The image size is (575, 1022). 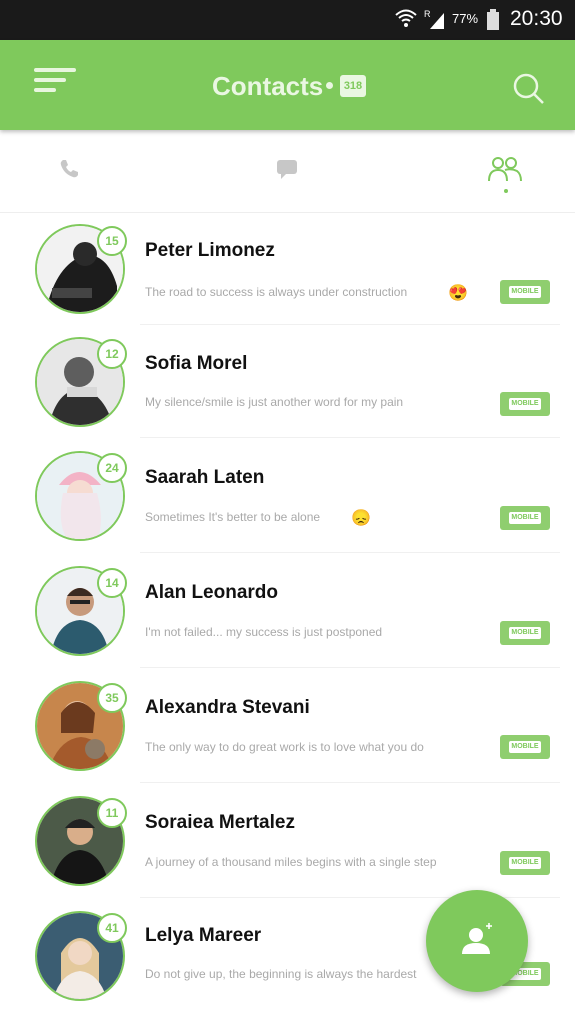 What do you see at coordinates (406, 20) in the screenshot?
I see `wifi-icon` at bounding box center [406, 20].